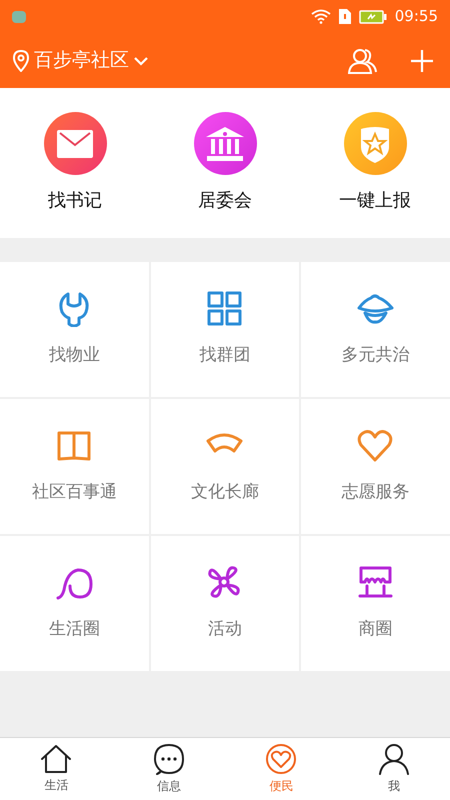 This screenshot has height=800, width=450. What do you see at coordinates (168, 759) in the screenshot?
I see `chat-icon` at bounding box center [168, 759].